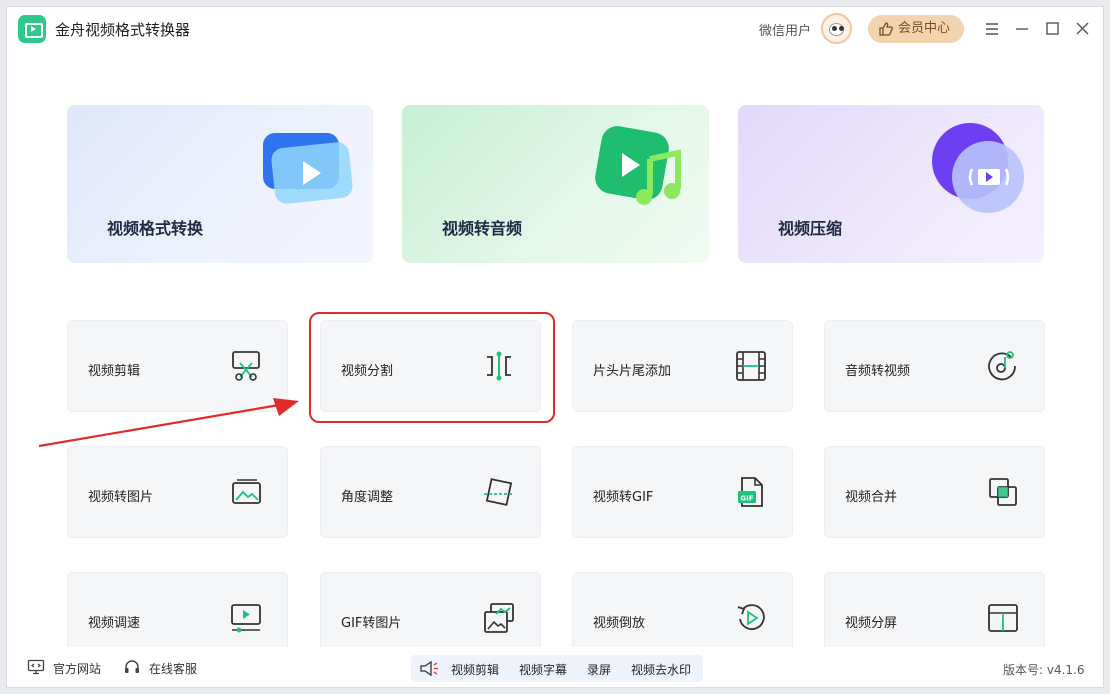 The width and height of the screenshot is (1110, 694). I want to click on avatar, so click(836, 28).